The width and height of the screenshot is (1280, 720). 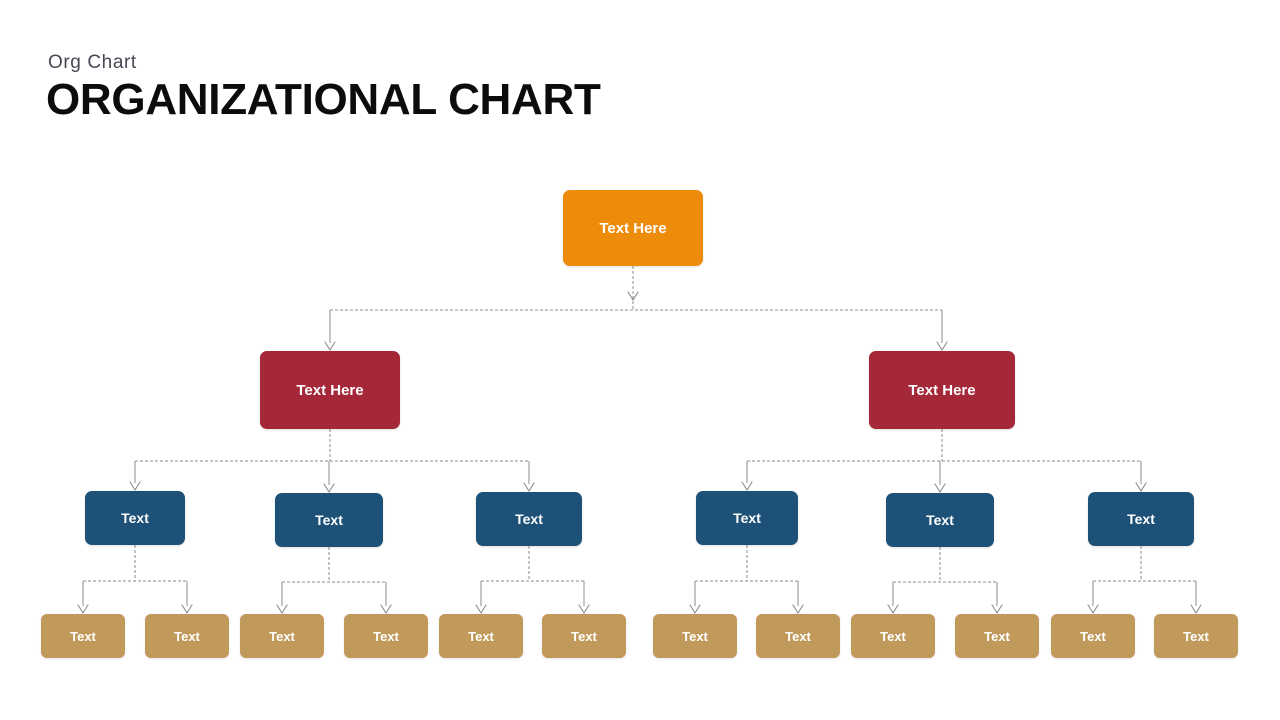 I want to click on org-node-level1: Text Here, so click(x=633, y=228).